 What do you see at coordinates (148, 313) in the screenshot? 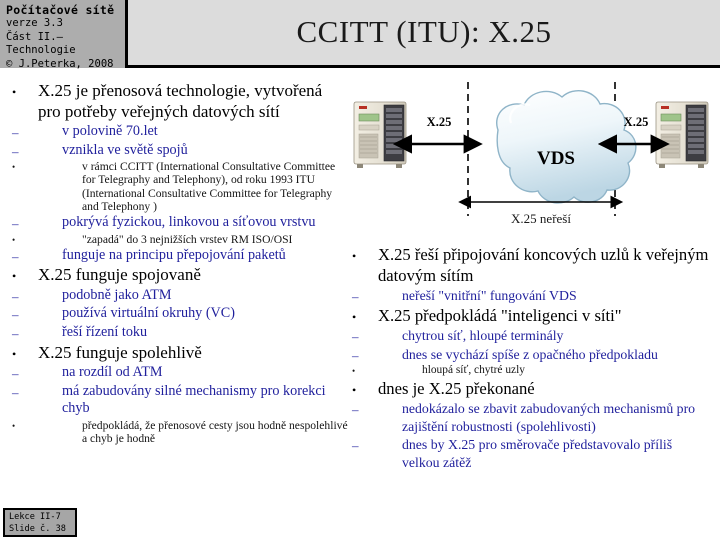
I see `bullet-text: používá virtuální okruhy (VC)` at bounding box center [148, 313].